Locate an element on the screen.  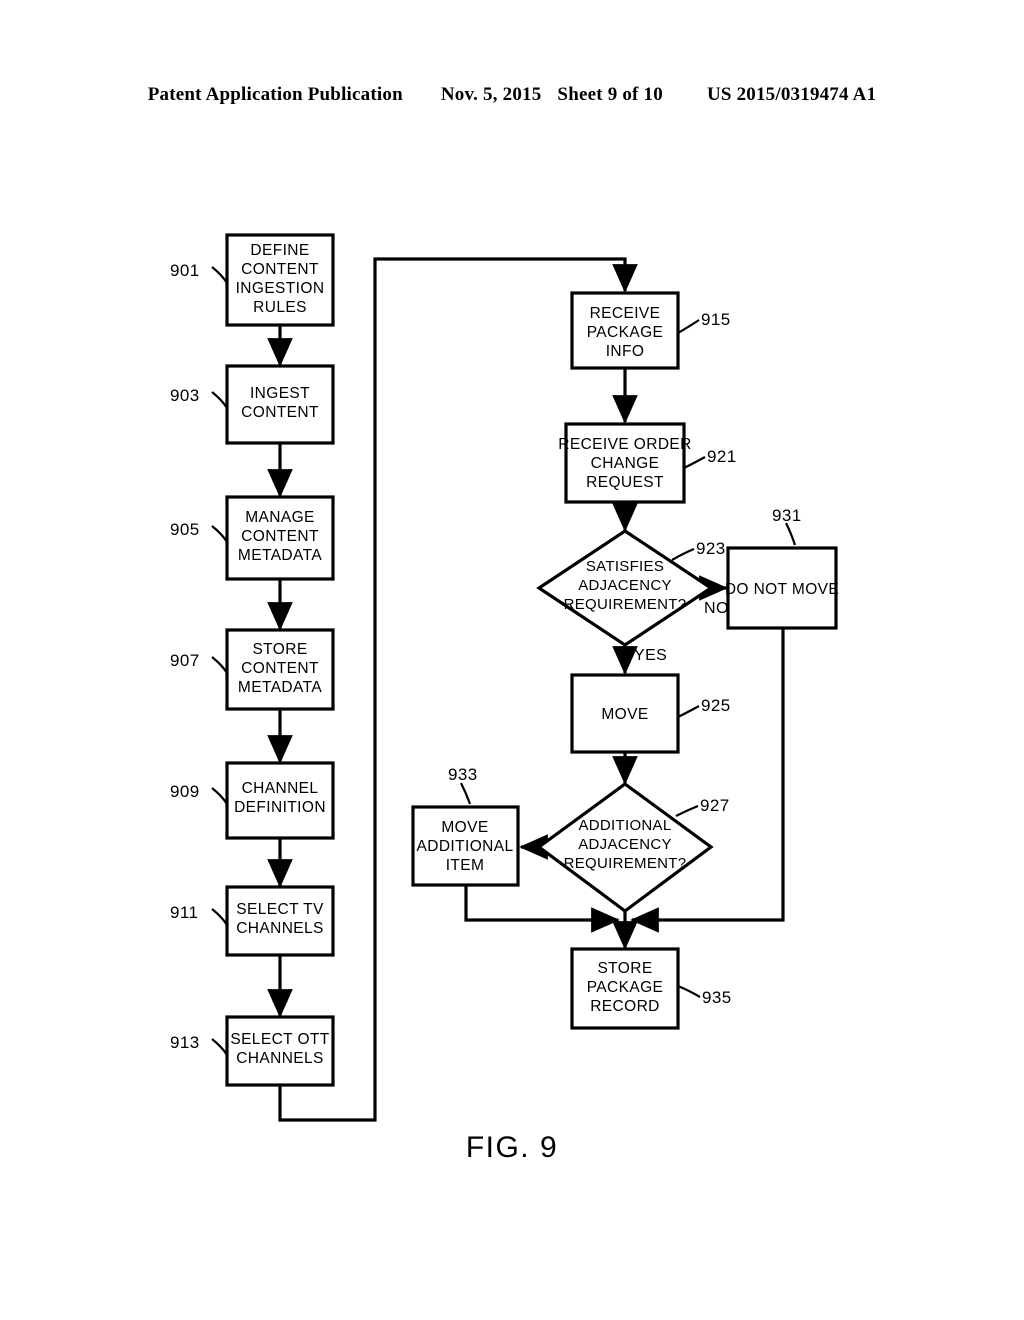
refnum-903: 903 is located at coordinates (185, 395).